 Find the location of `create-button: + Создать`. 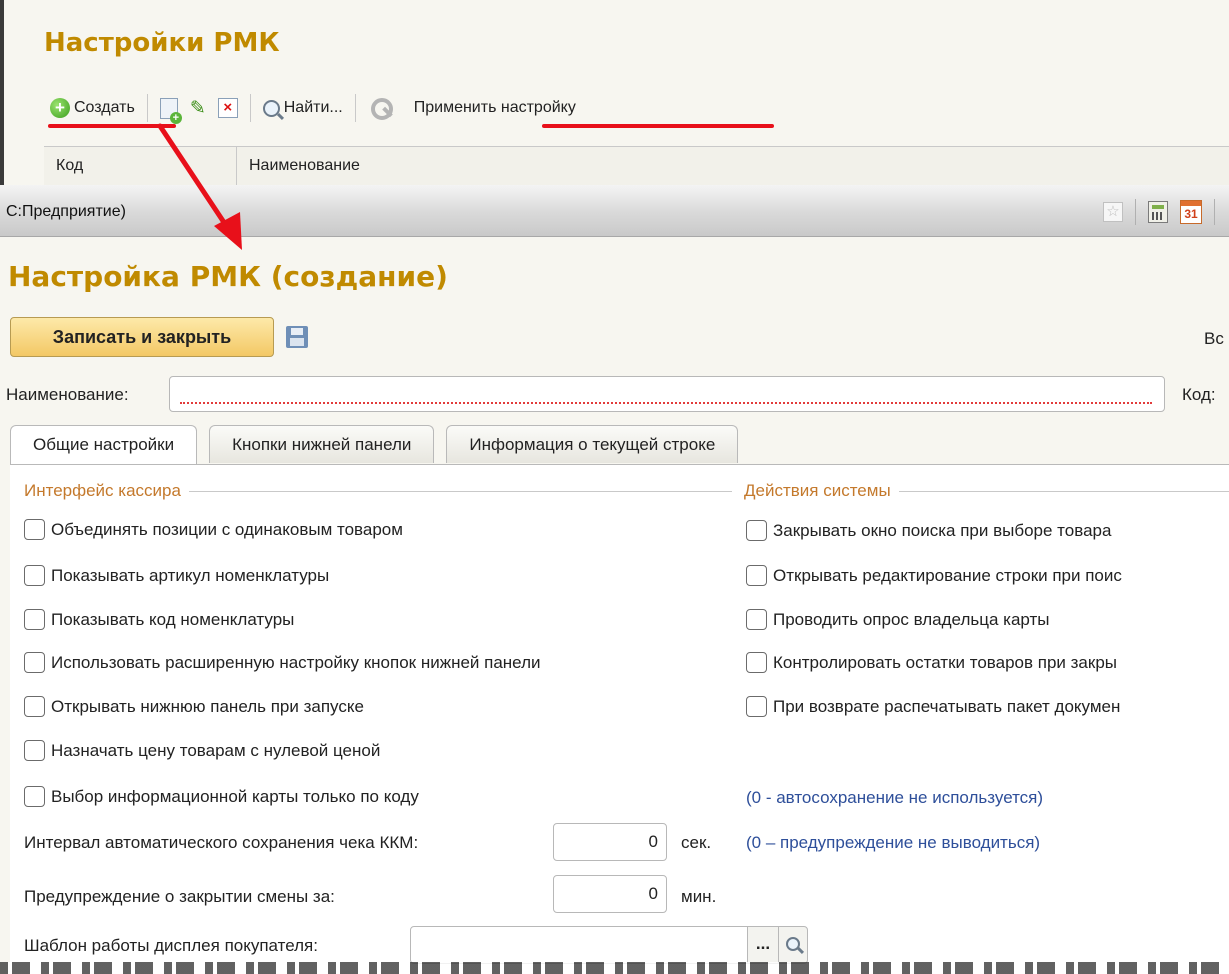

create-button: + Создать is located at coordinates (92, 108).